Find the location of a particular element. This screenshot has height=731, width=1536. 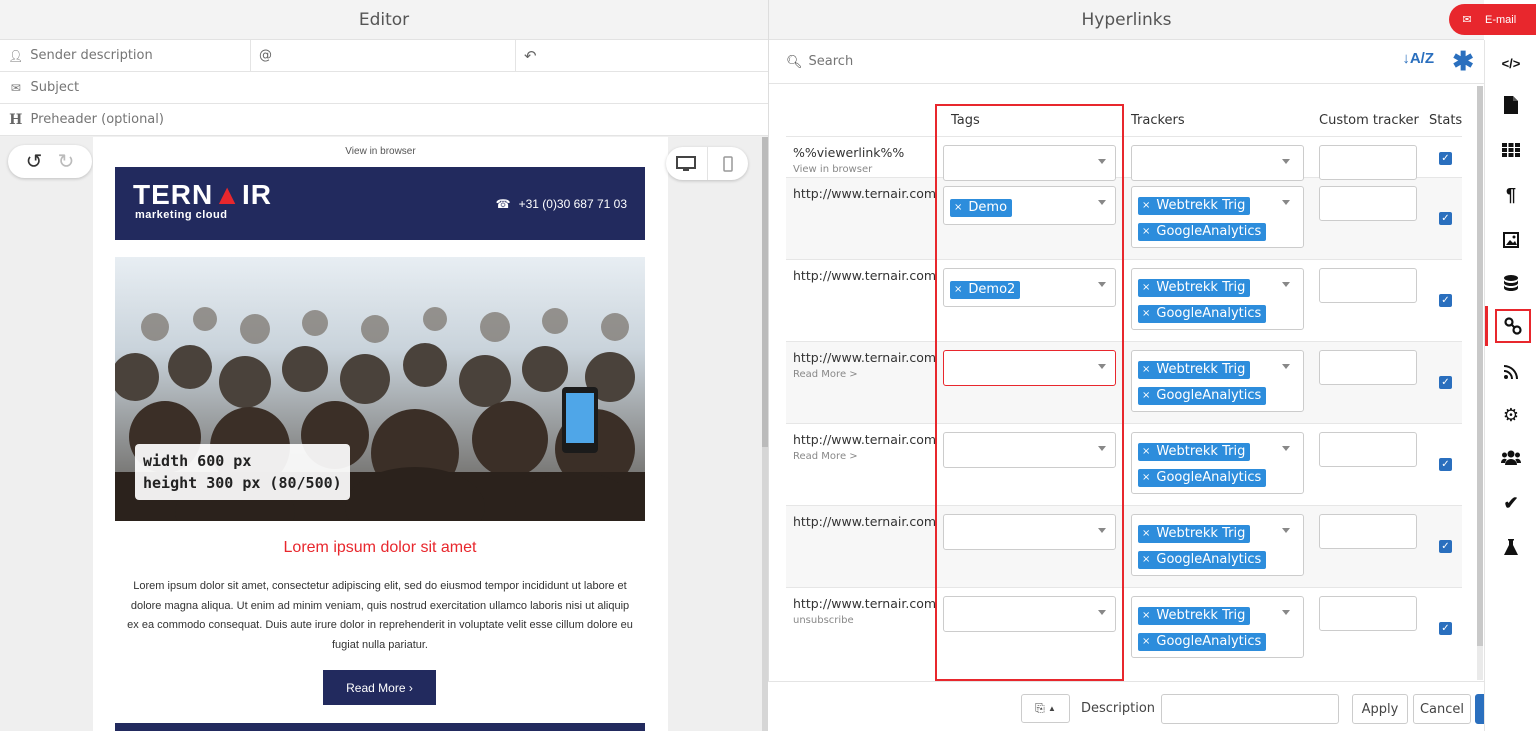

grid-icon is located at coordinates (1510, 150).